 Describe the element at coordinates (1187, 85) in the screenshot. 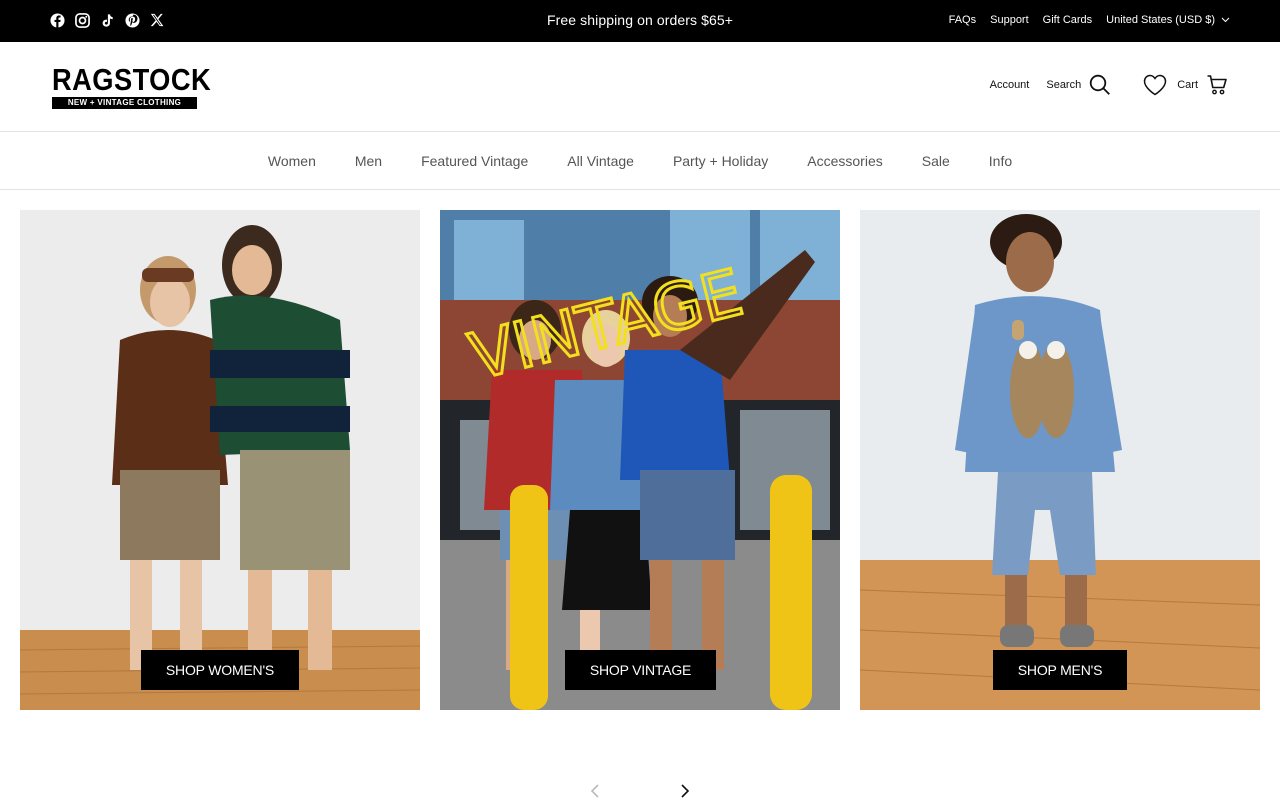

I see `cart-label: Cart` at that location.